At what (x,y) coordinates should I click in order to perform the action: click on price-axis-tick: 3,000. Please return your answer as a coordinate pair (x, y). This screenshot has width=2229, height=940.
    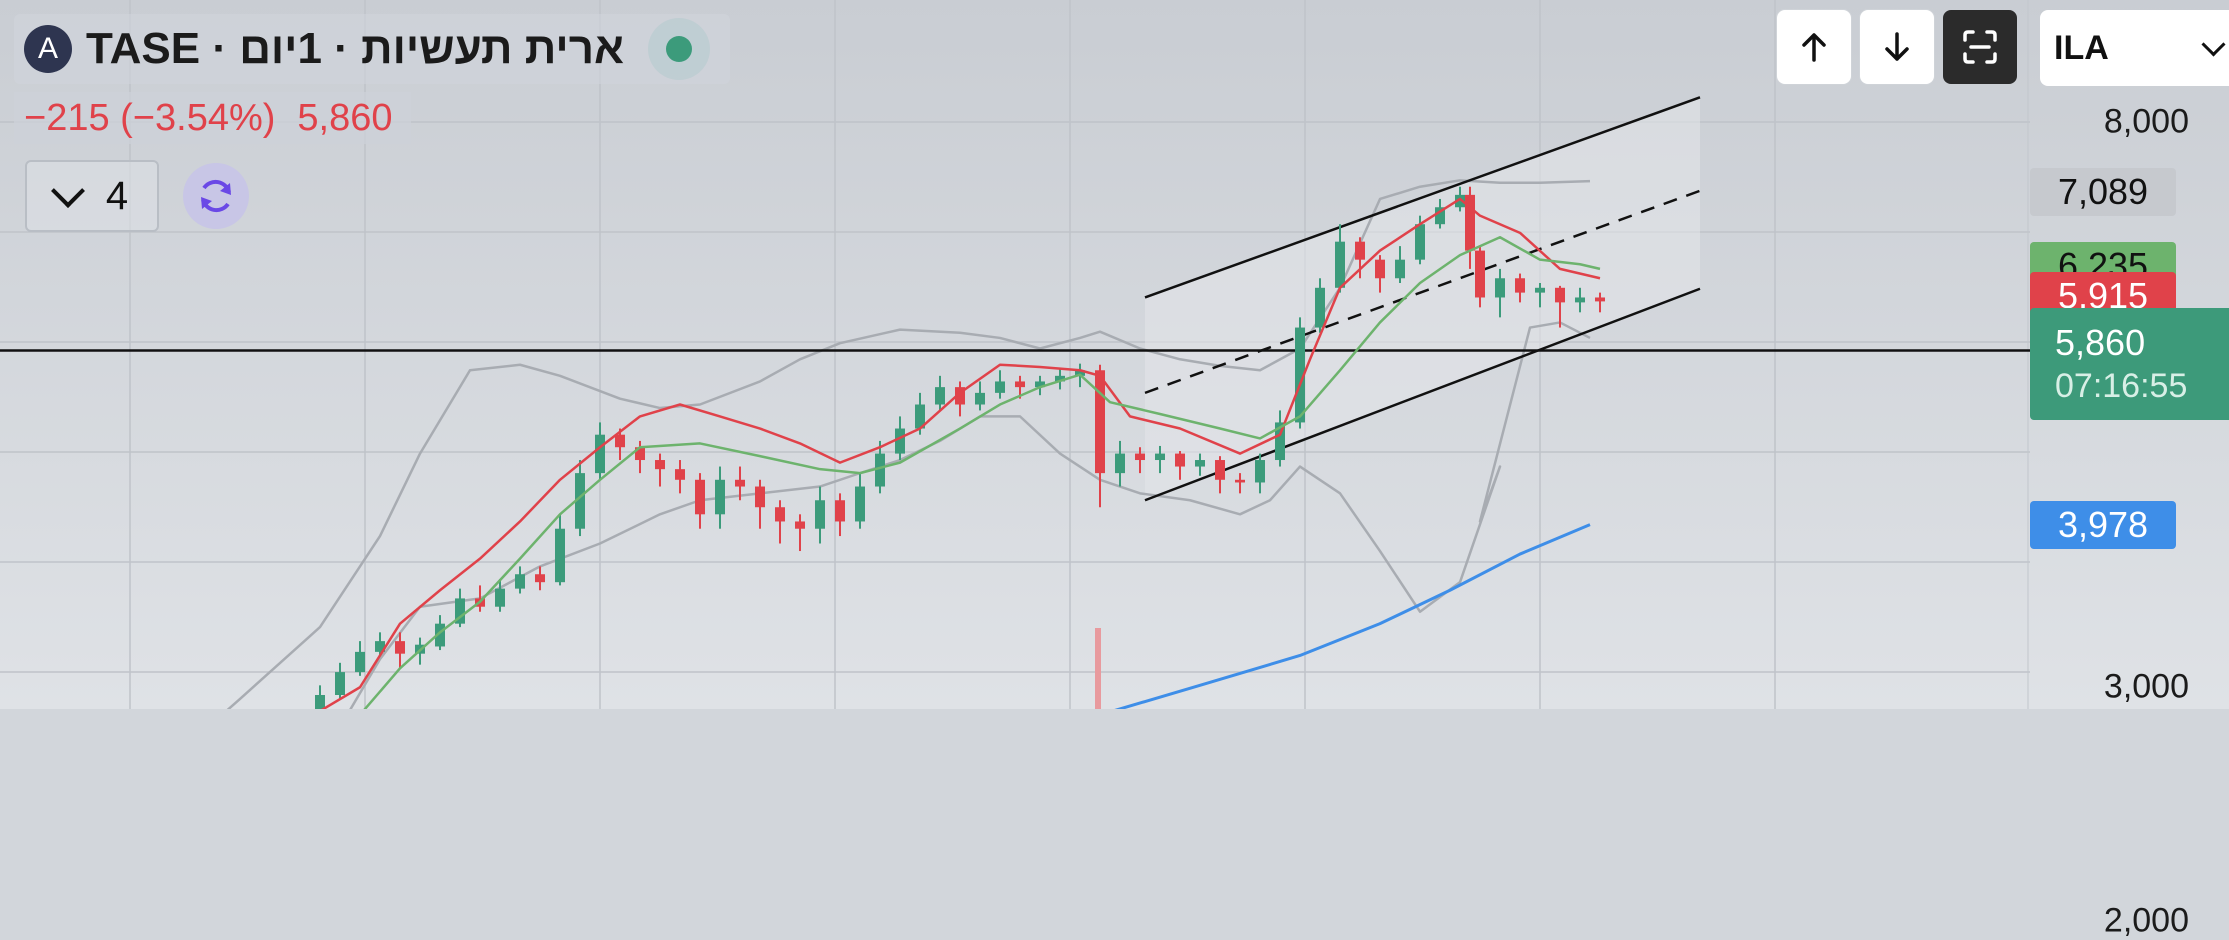
    Looking at the image, I should click on (2146, 686).